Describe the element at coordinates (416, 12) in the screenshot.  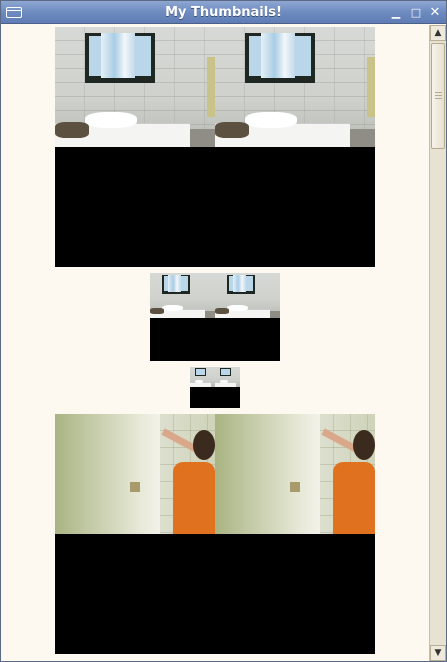
I see `maximize-button: □` at that location.